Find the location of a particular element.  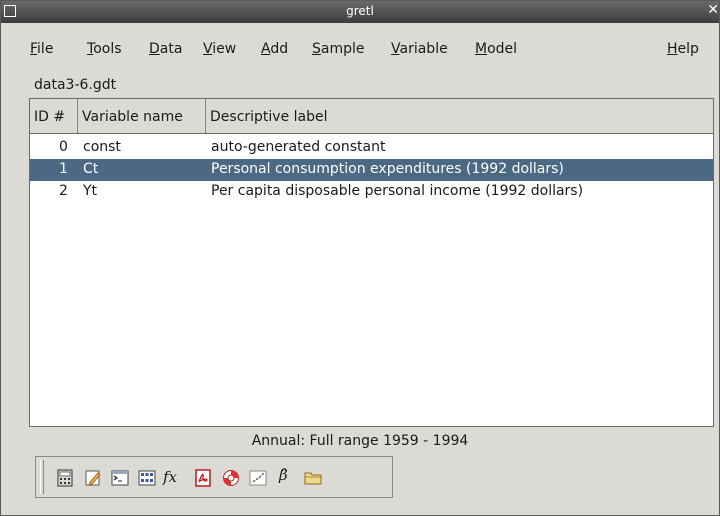

row-descriptive-label: auto-generated constant is located at coordinates (298, 147).